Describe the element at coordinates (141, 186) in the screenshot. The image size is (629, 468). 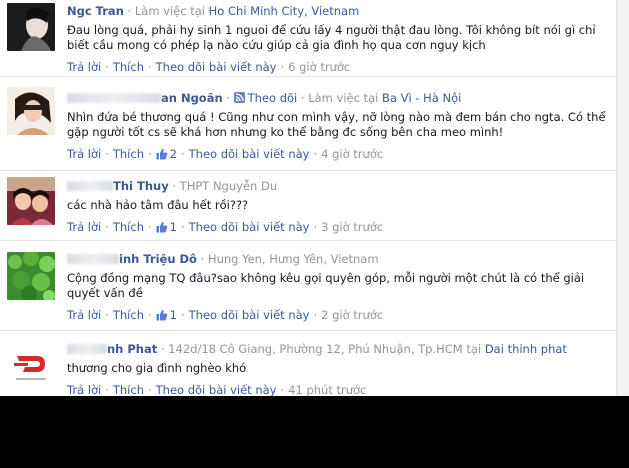
I see `author-name: Thi Thuy` at that location.